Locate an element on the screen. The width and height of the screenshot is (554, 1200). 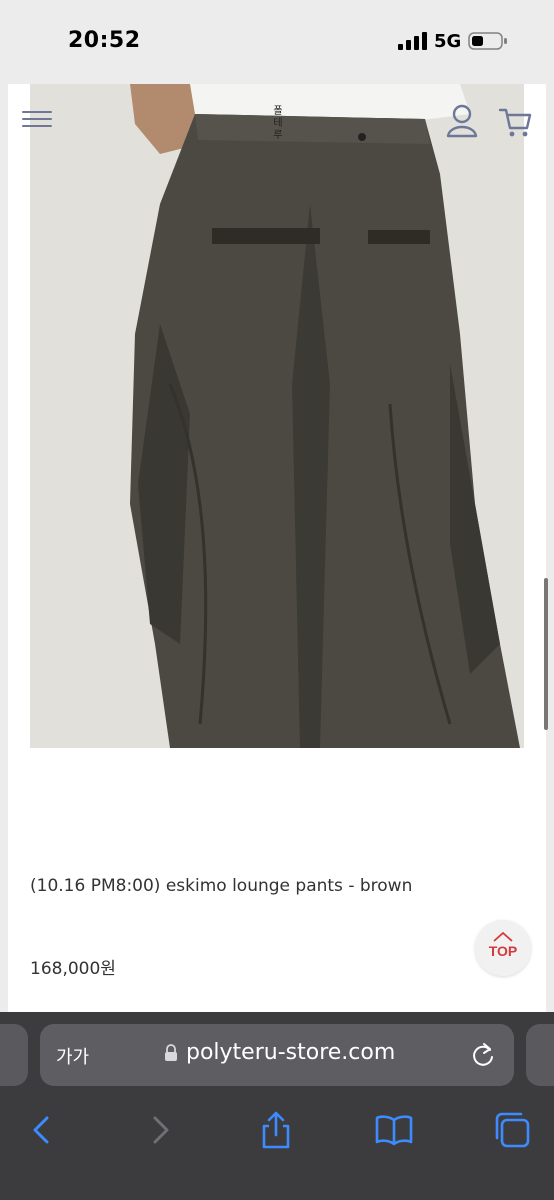
back-button is located at coordinates (42, 1130).